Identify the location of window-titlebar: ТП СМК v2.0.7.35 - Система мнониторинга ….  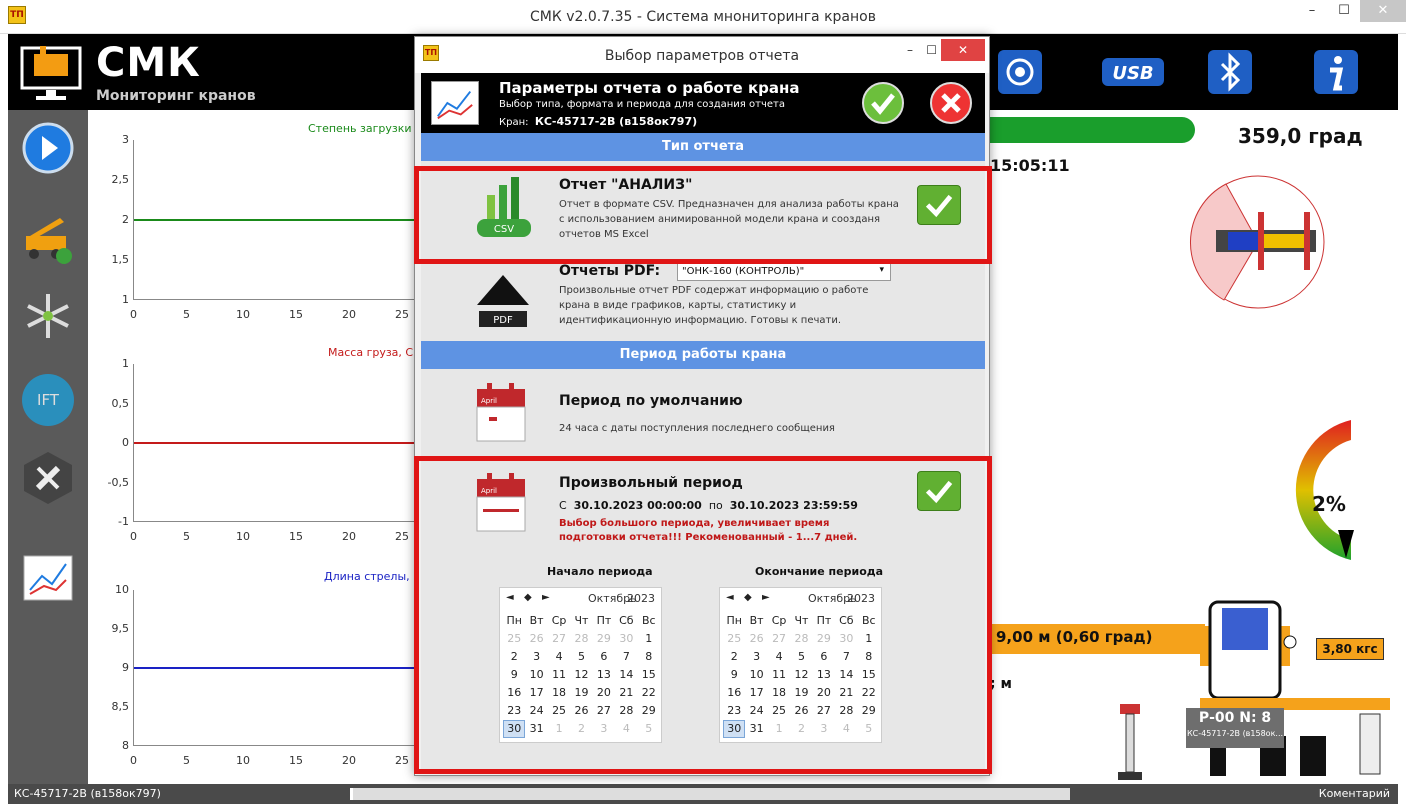
(703, 17).